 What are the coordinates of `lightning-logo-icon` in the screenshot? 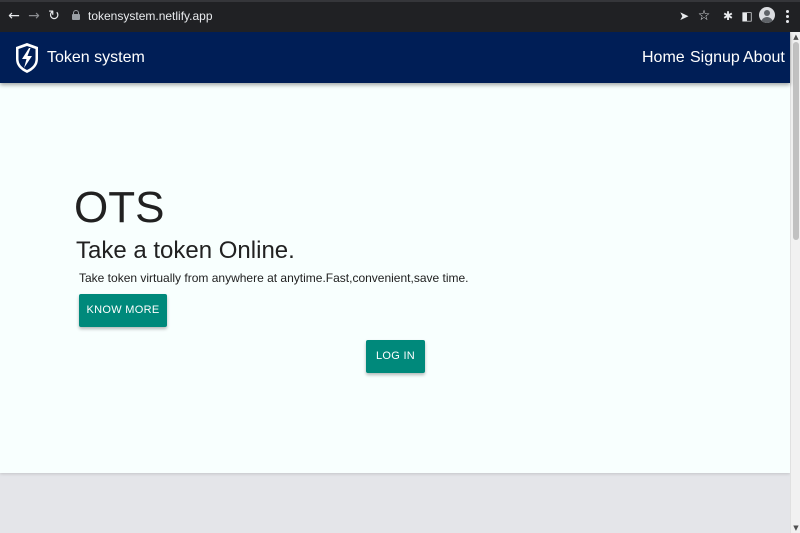 It's located at (27, 58).